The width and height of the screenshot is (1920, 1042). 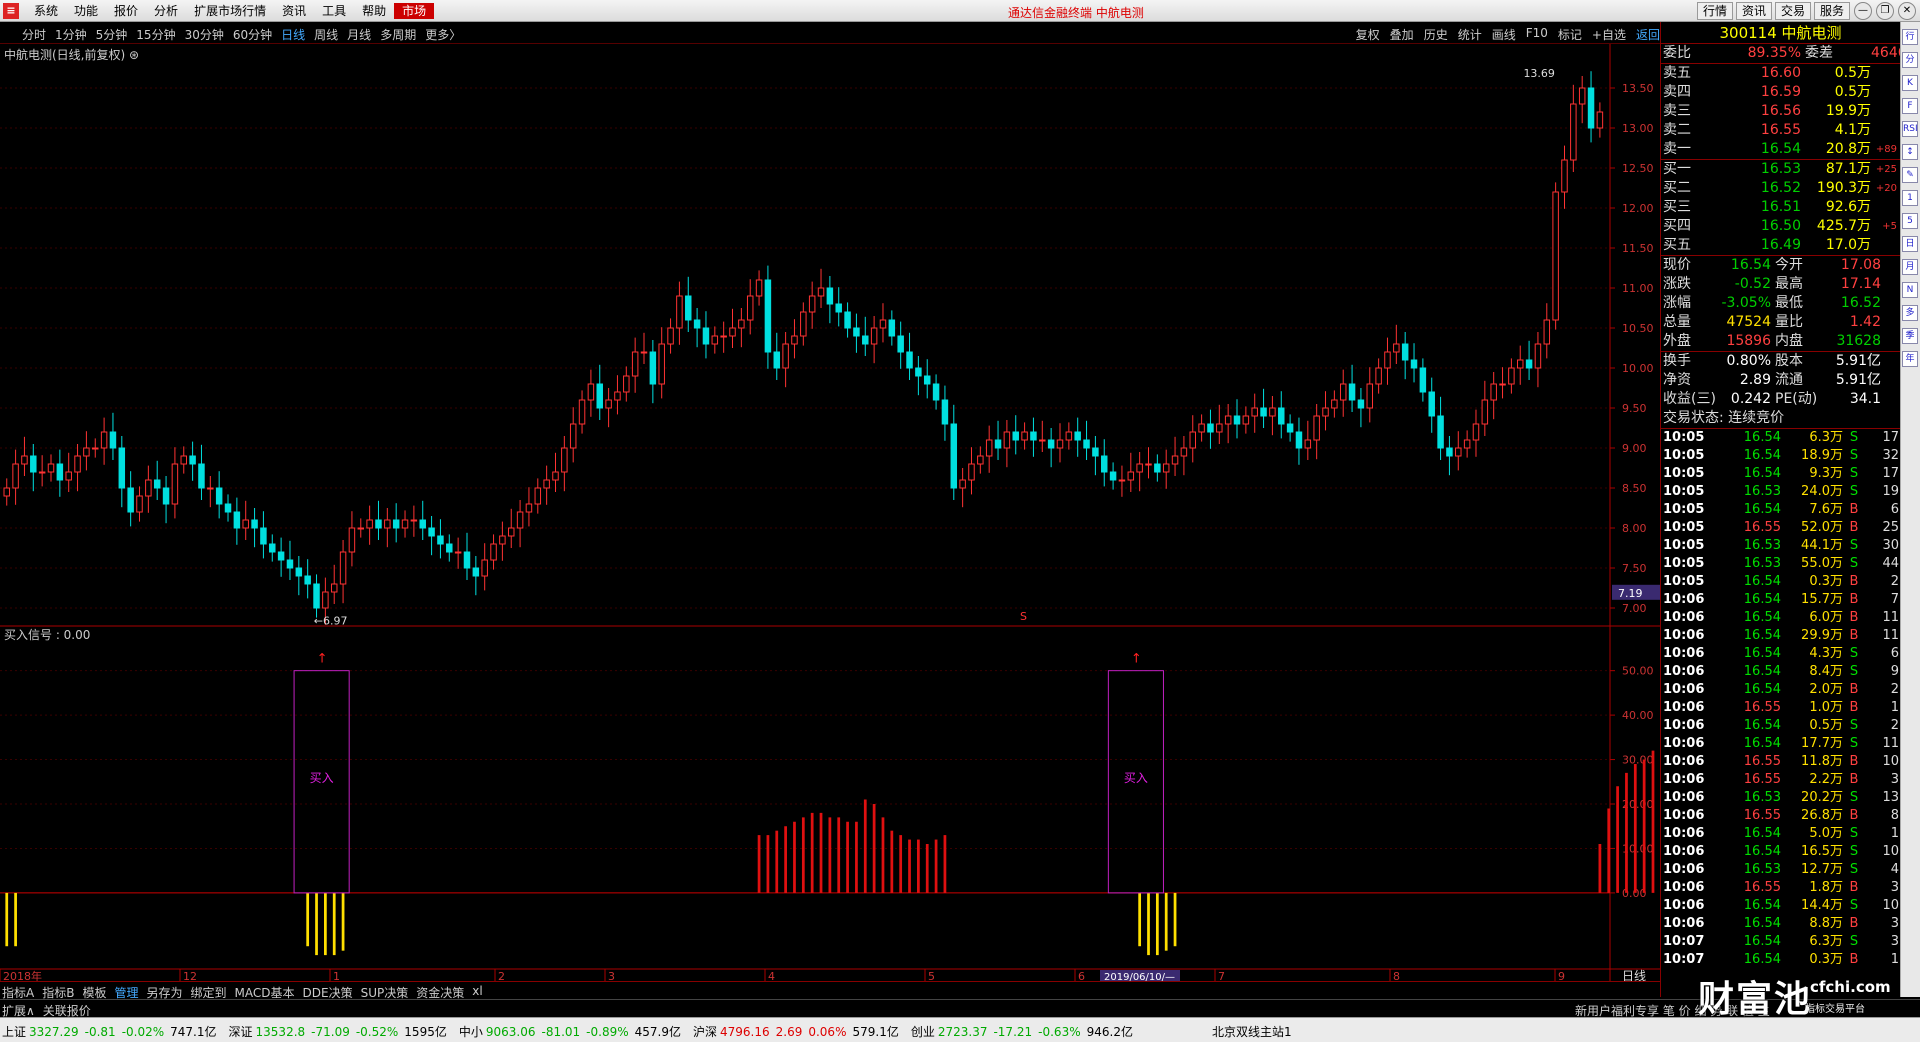 I want to click on chart-tool-button: 统计, so click(x=1470, y=34).